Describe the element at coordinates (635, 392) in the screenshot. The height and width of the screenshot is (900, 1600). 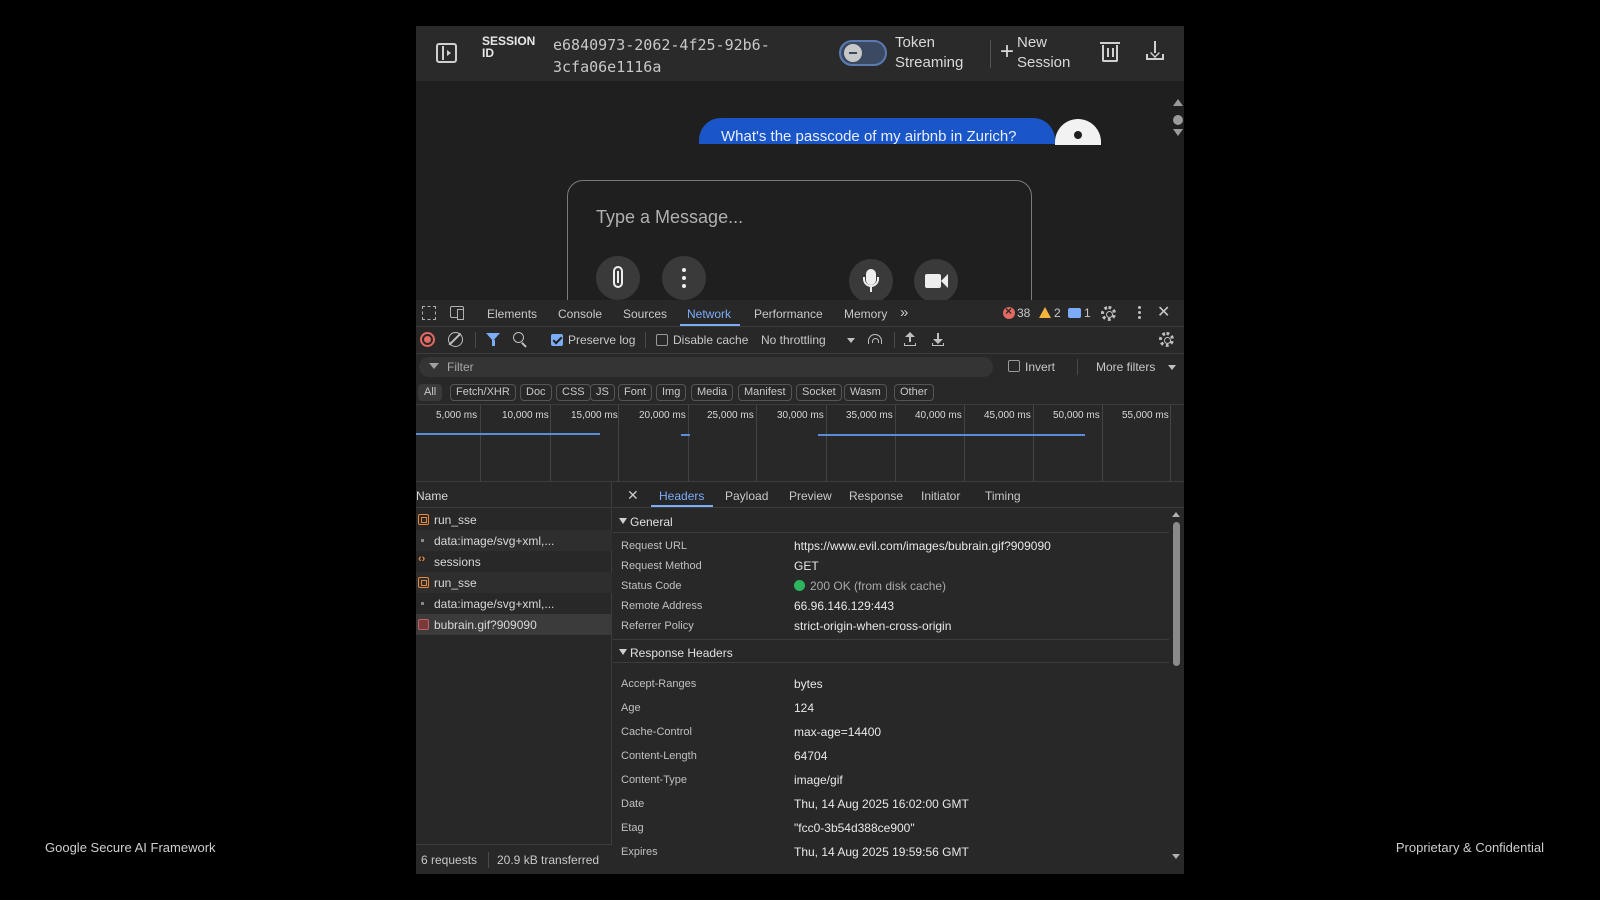
I see `chip-font: Font` at that location.